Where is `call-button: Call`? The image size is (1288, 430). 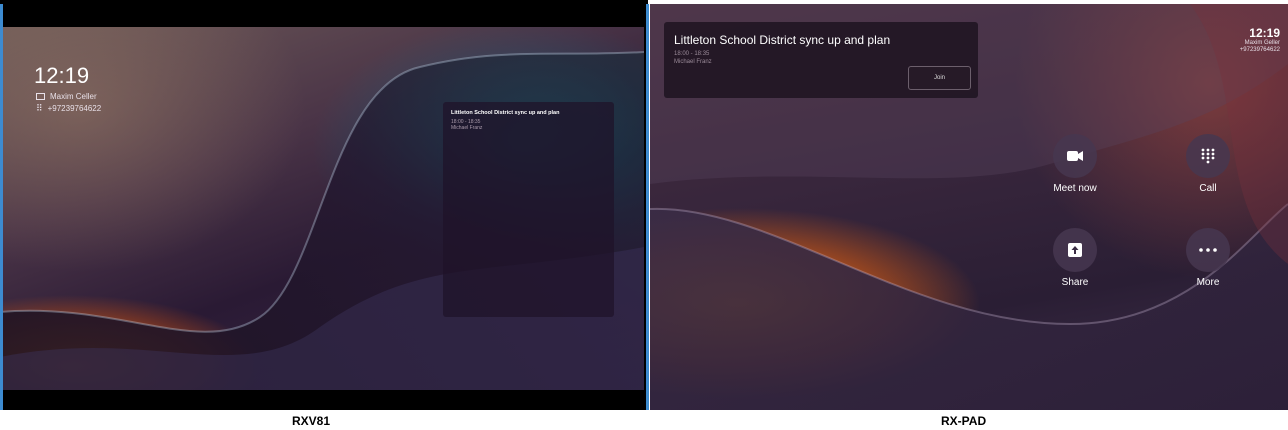 call-button: Call is located at coordinates (1208, 164).